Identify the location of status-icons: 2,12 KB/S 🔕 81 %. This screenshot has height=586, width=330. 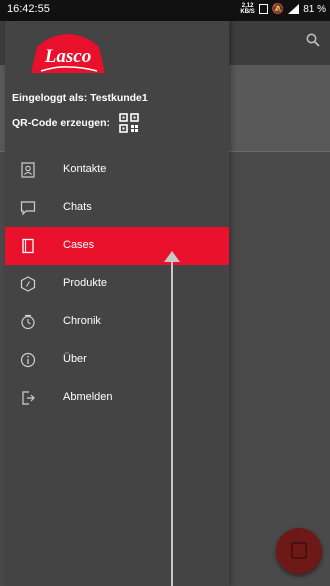
(283, 9).